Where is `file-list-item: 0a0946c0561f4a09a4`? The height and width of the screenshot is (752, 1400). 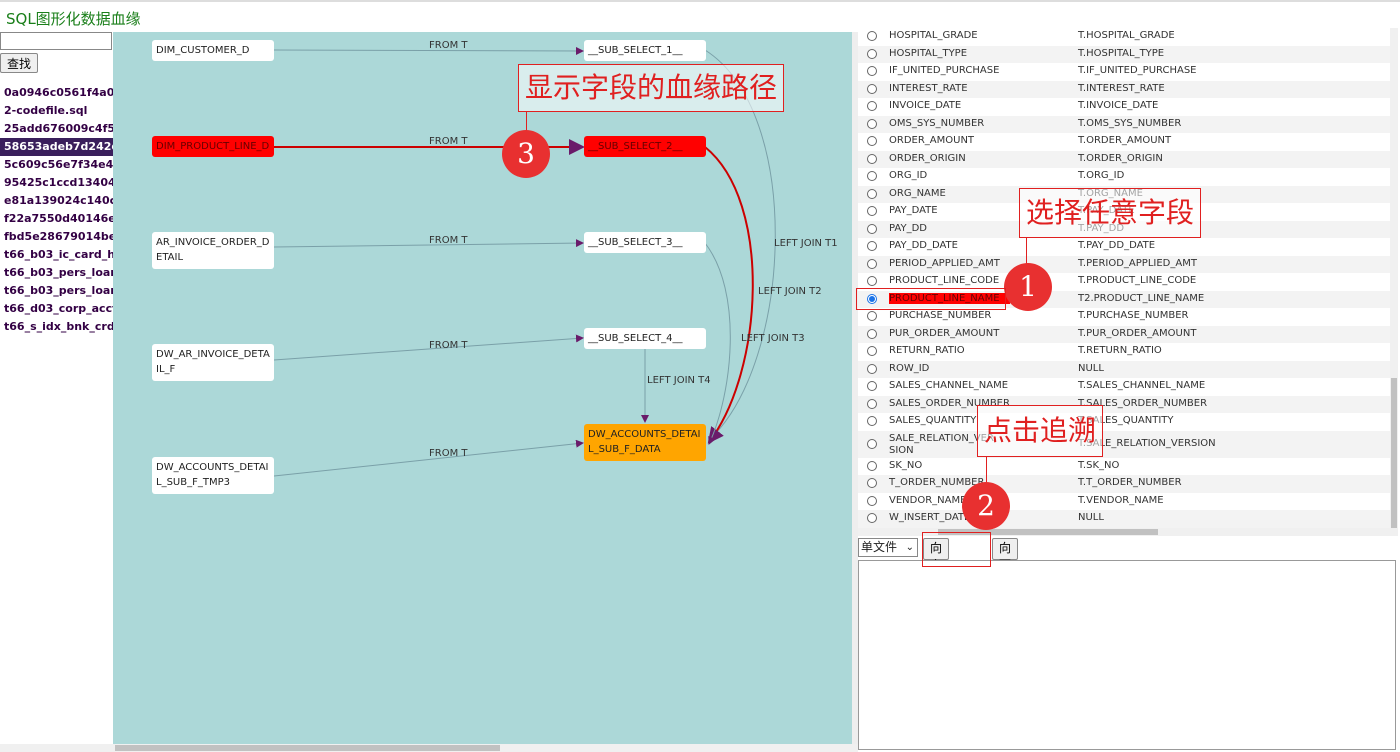
file-list-item: 0a0946c0561f4a09a4 is located at coordinates (56, 93).